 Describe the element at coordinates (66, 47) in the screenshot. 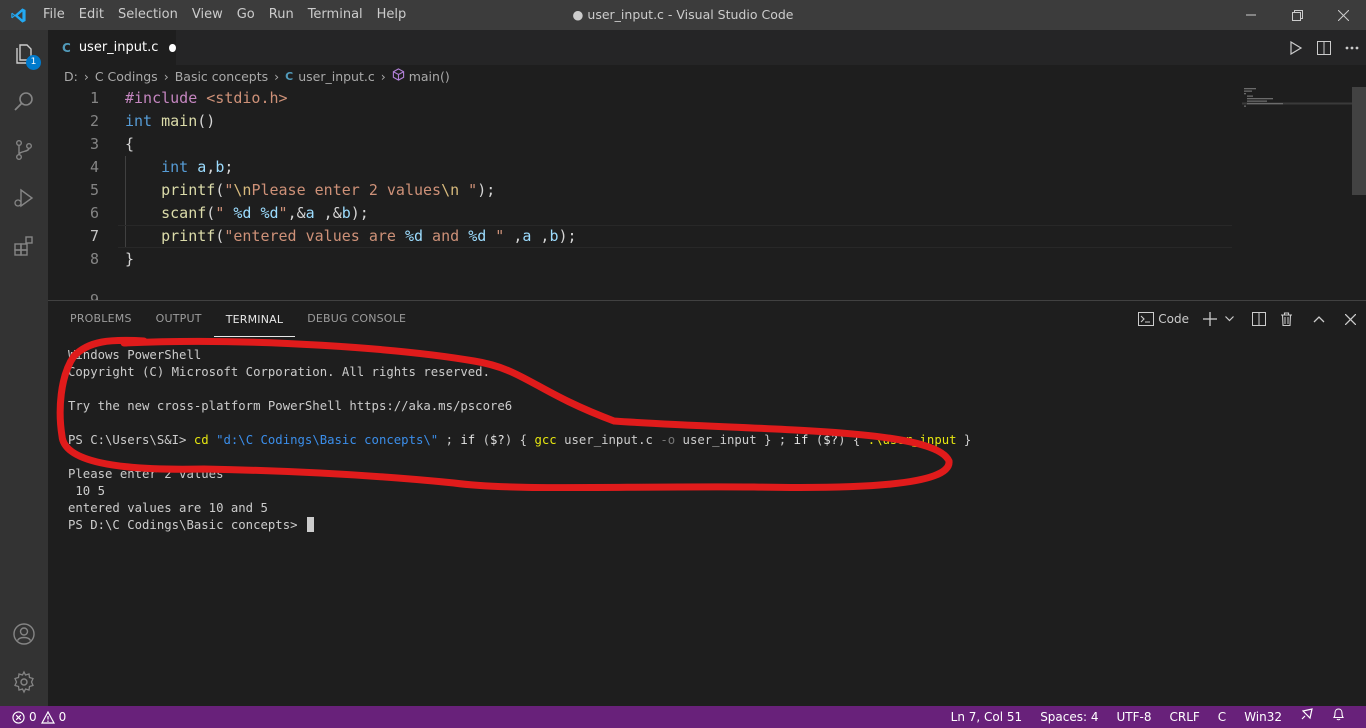

I see `c-file-icon: C` at that location.